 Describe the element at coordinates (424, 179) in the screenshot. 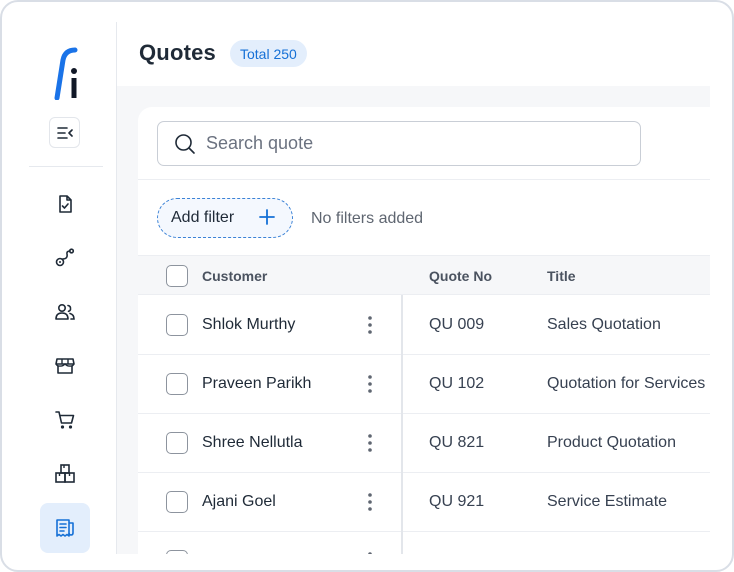

I see `search-divider` at that location.